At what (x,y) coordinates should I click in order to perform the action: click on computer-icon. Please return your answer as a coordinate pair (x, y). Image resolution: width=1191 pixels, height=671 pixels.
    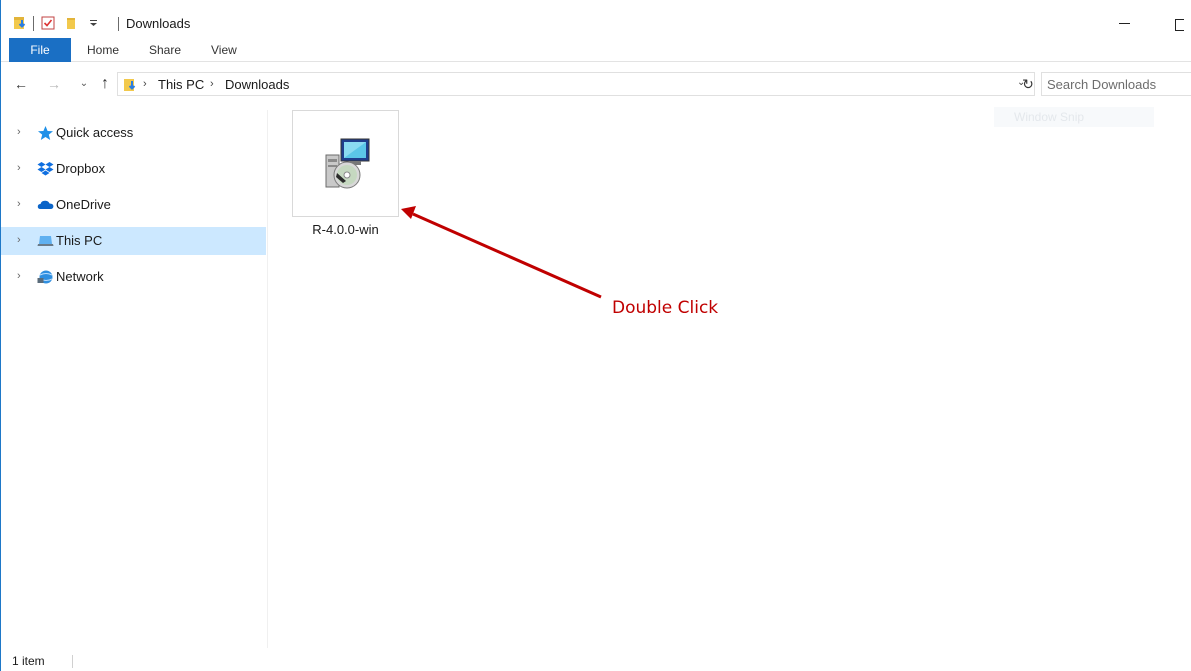
    Looking at the image, I should click on (45, 241).